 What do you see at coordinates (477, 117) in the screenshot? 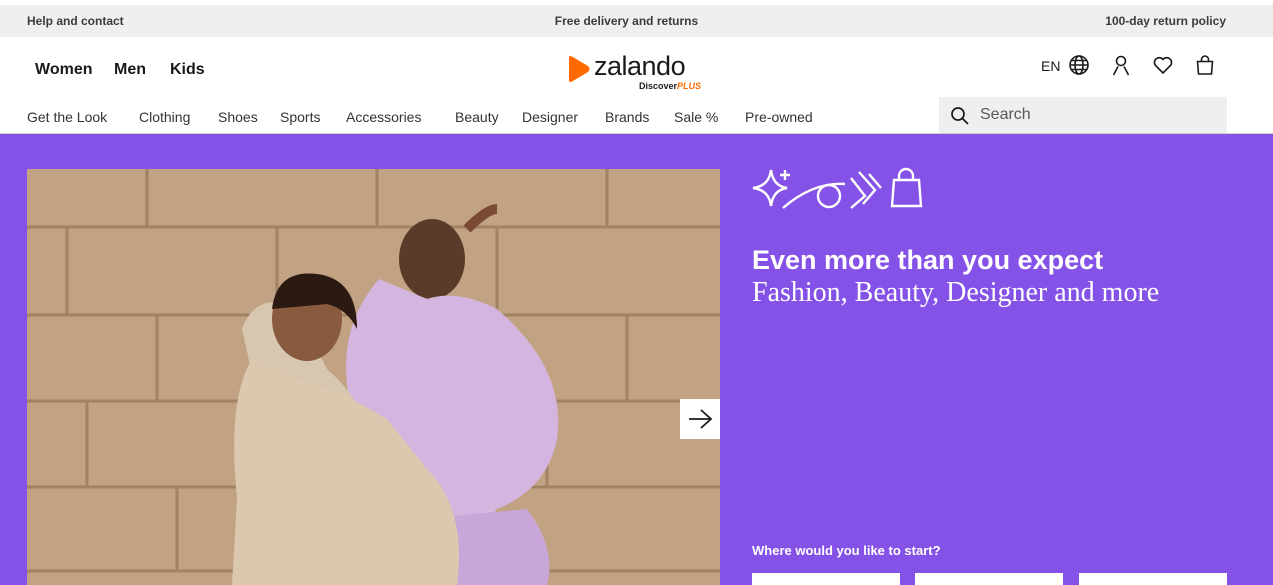
I see `category-beauty: Beauty` at bounding box center [477, 117].